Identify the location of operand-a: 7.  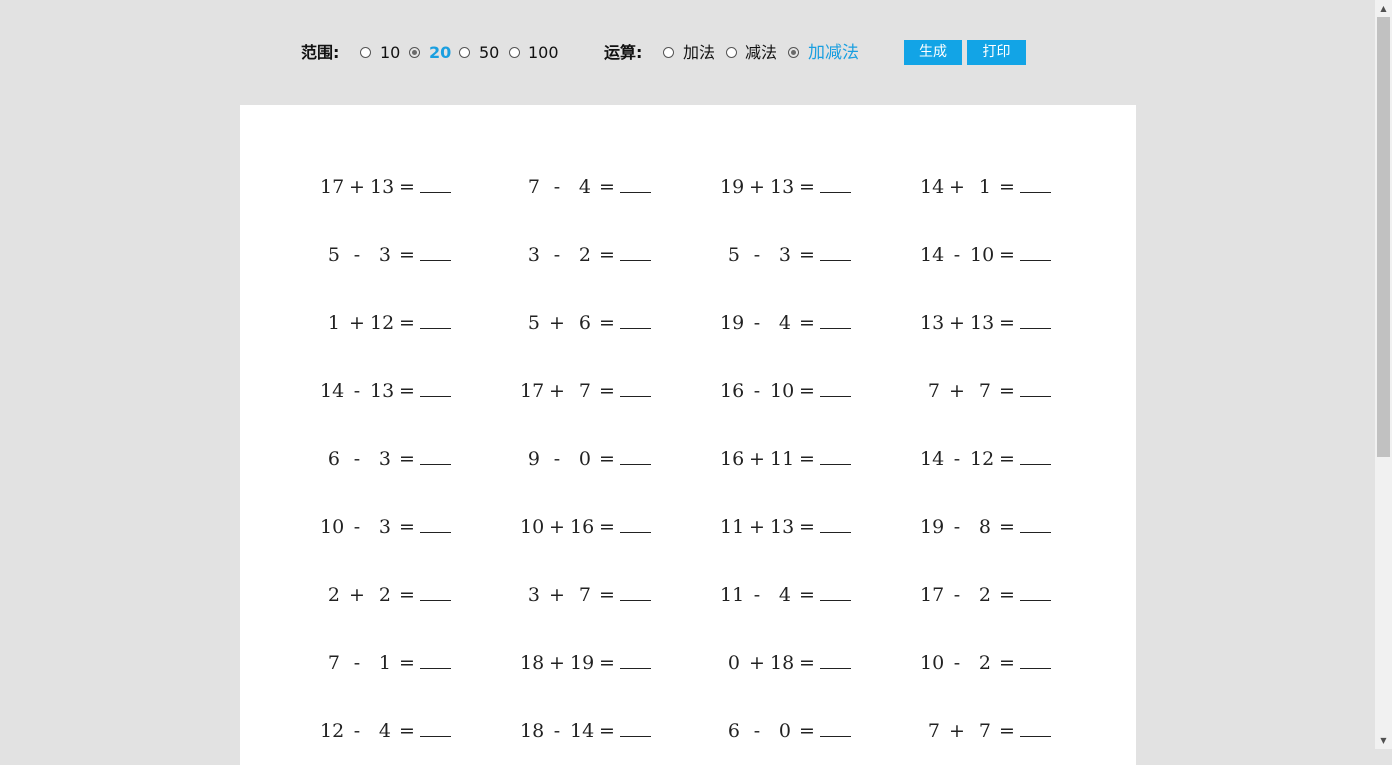
(533, 187).